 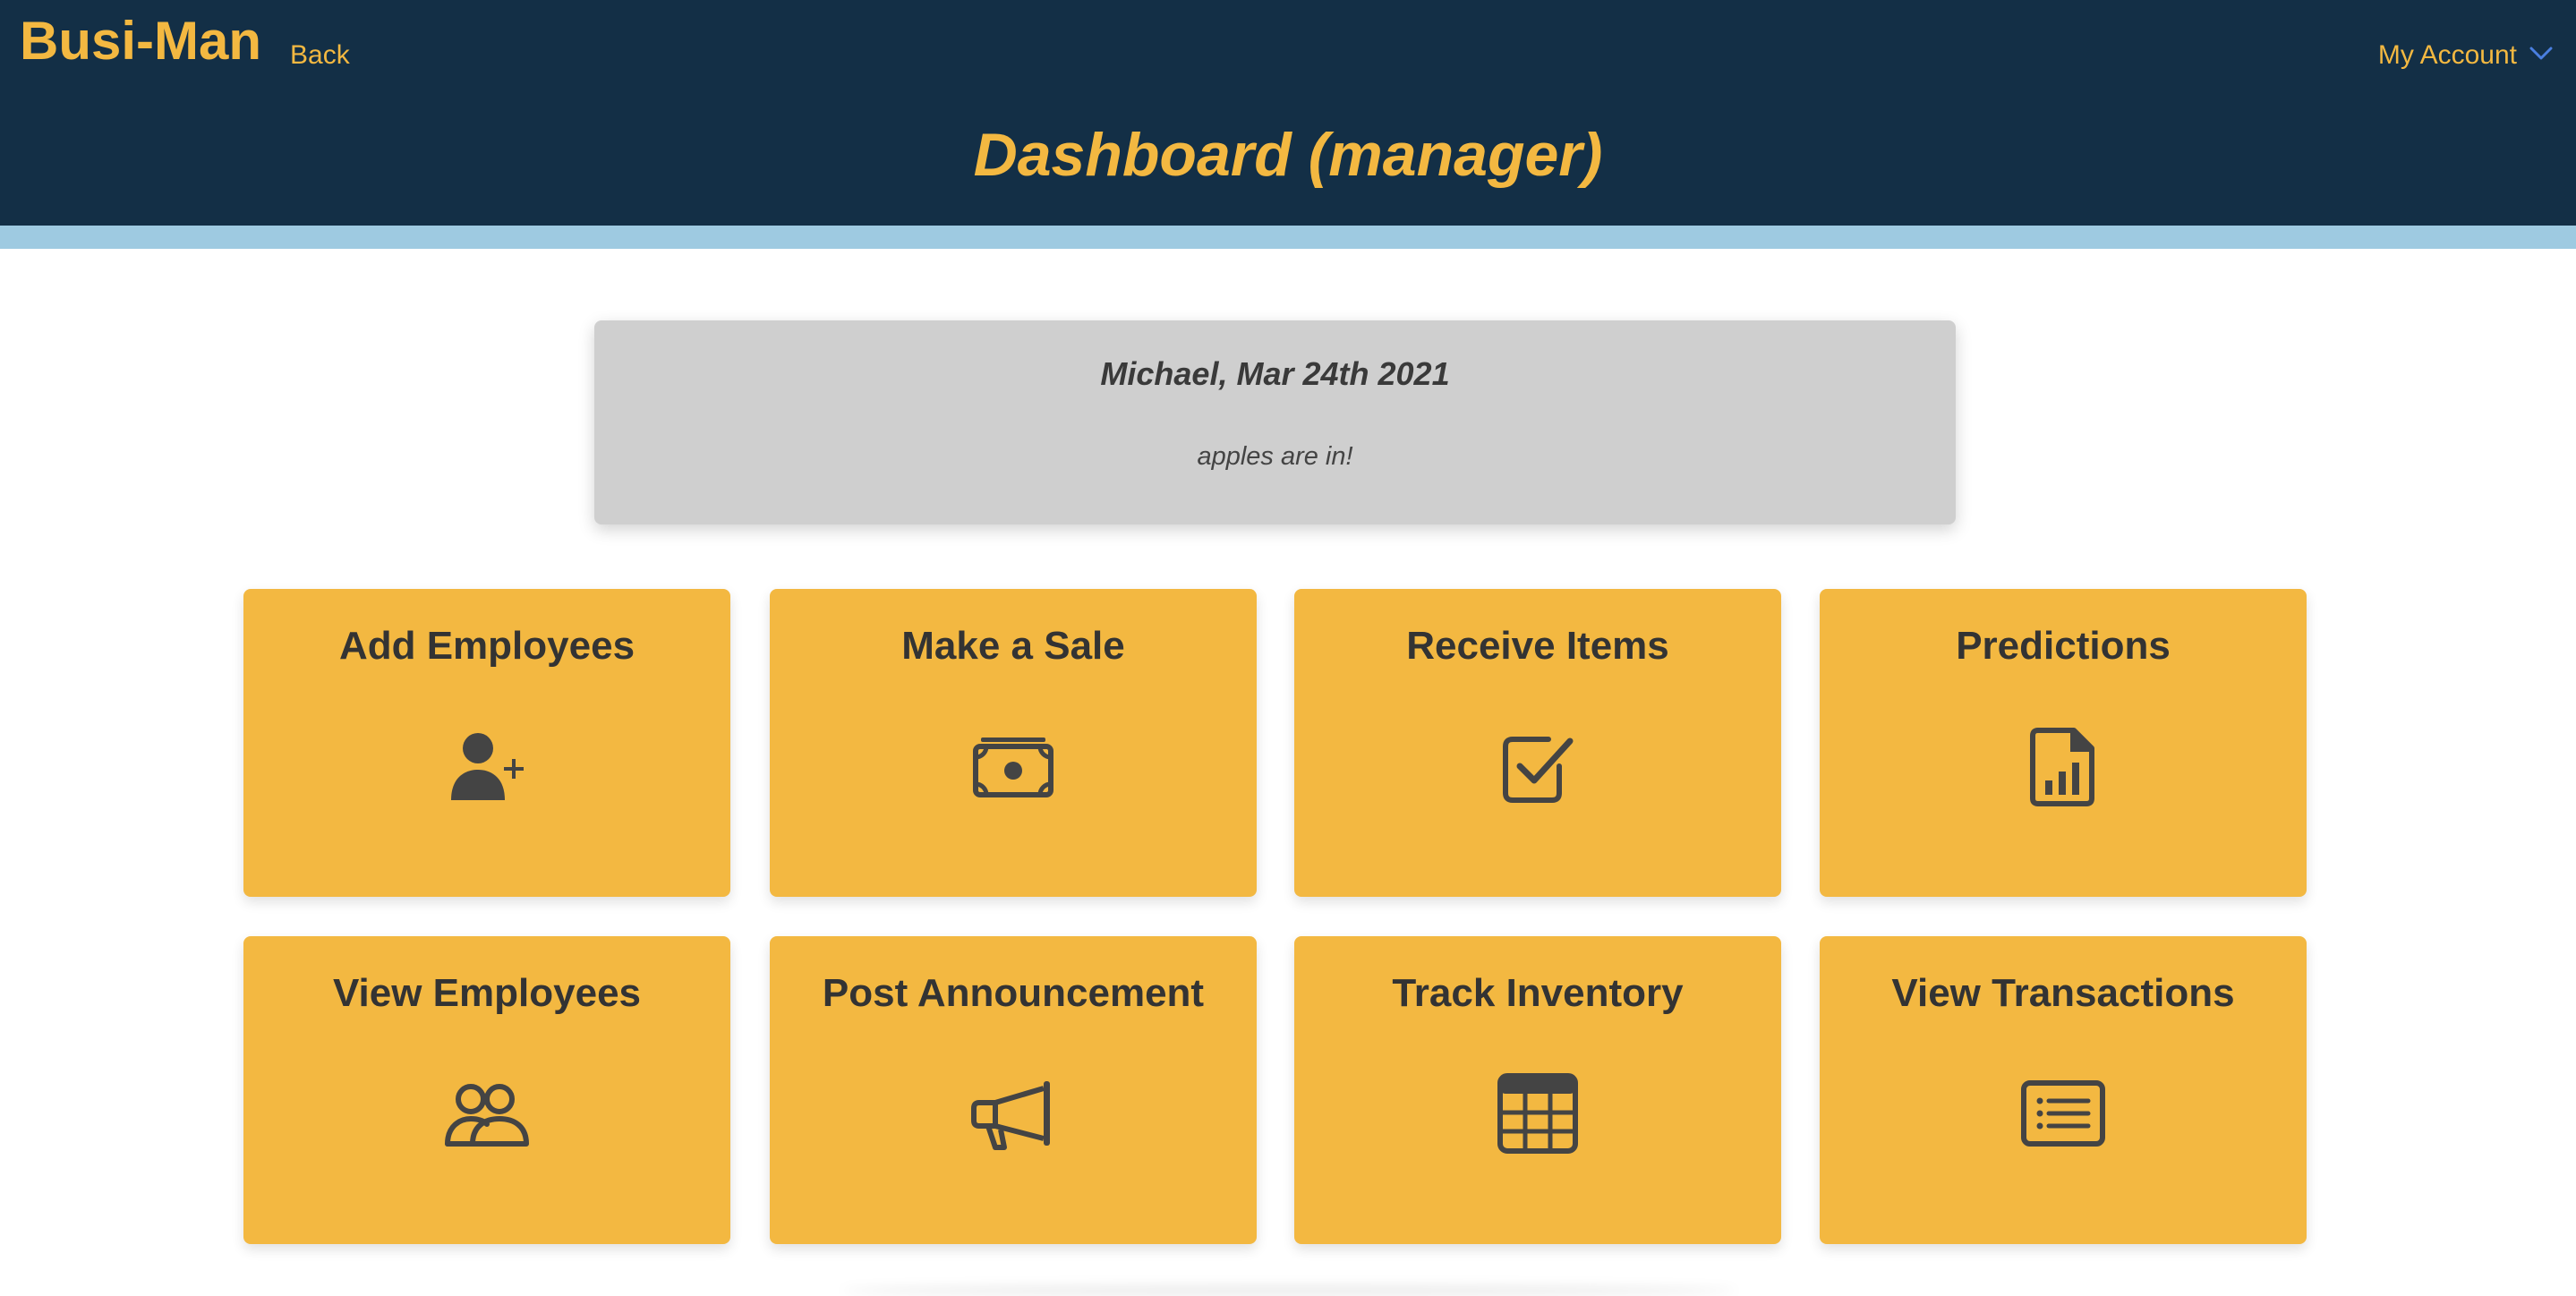 What do you see at coordinates (2063, 766) in the screenshot?
I see `chart-file-icon` at bounding box center [2063, 766].